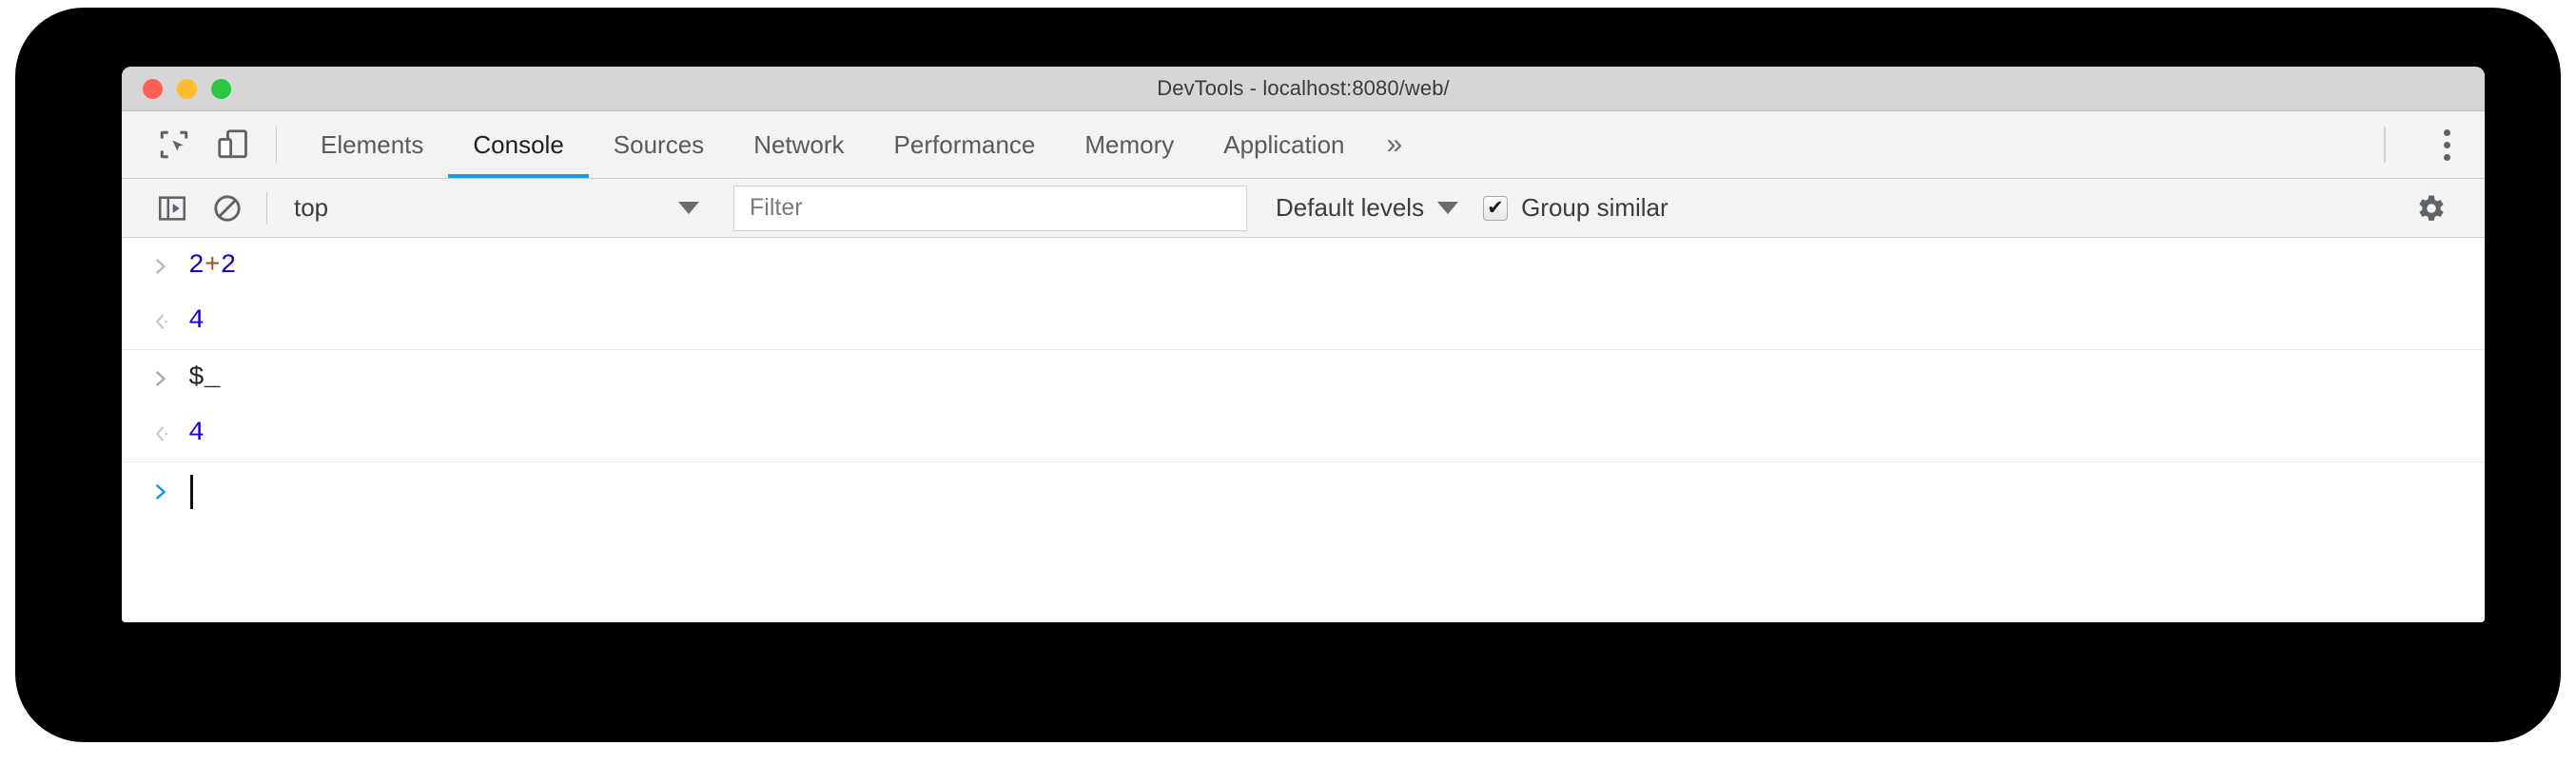 The width and height of the screenshot is (2576, 765). Describe the element at coordinates (1304, 378) in the screenshot. I see `console-input-row: $_` at that location.